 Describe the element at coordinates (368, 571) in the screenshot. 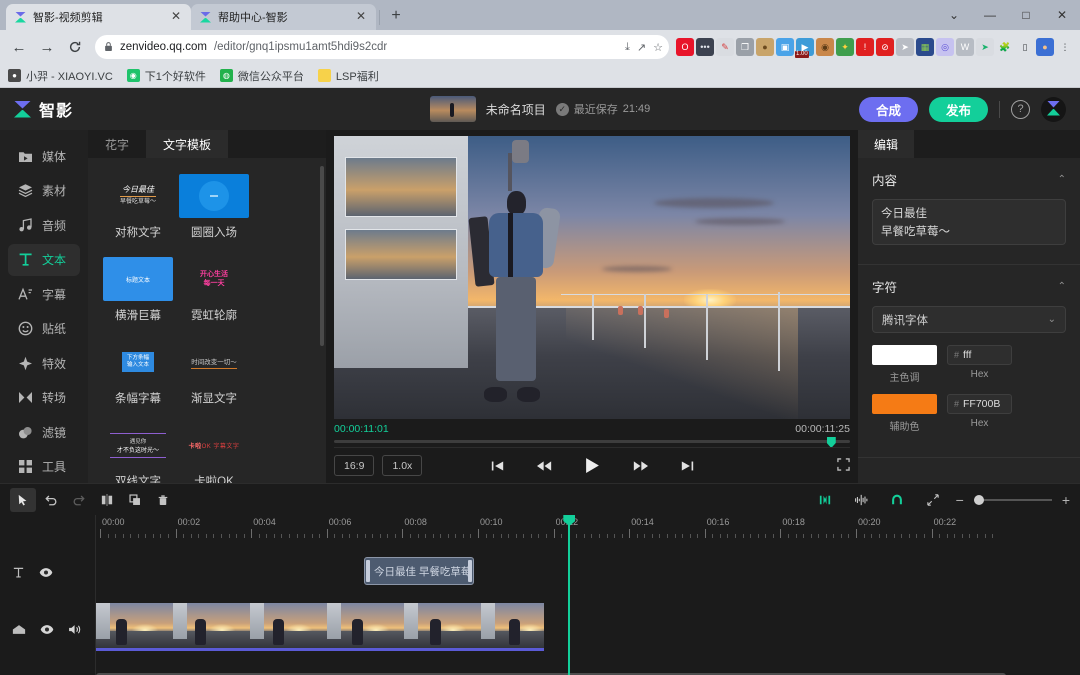

I see `clip-left-handle` at that location.